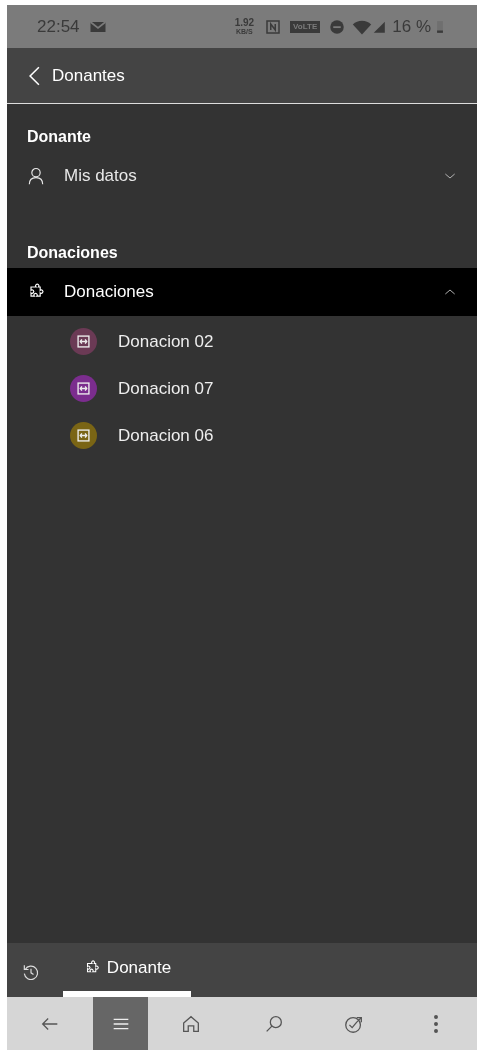  I want to click on clock-text: 22:54, so click(58, 26).